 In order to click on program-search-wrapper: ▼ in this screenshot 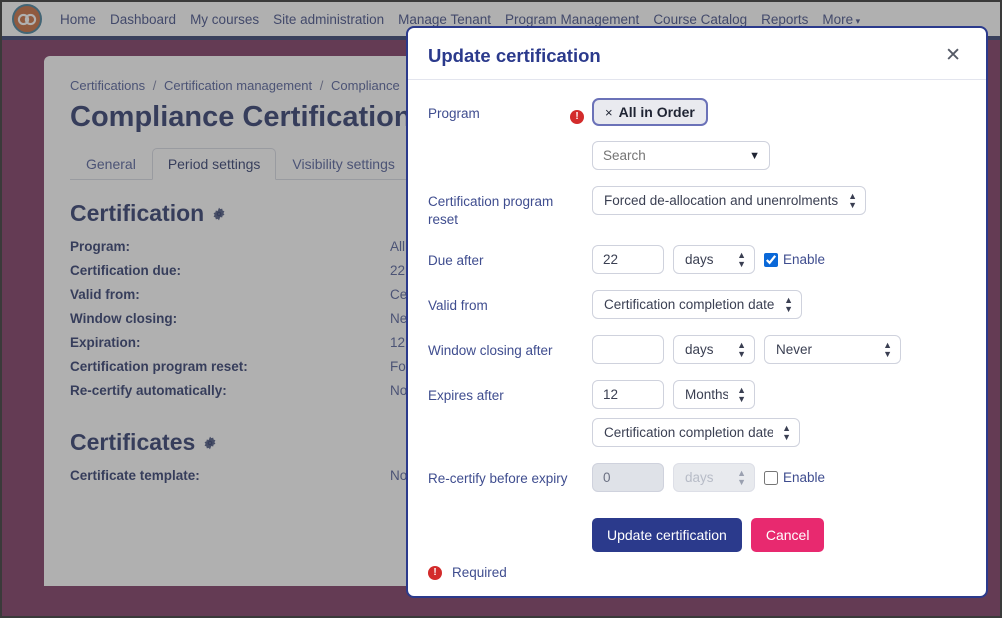, I will do `click(681, 155)`.